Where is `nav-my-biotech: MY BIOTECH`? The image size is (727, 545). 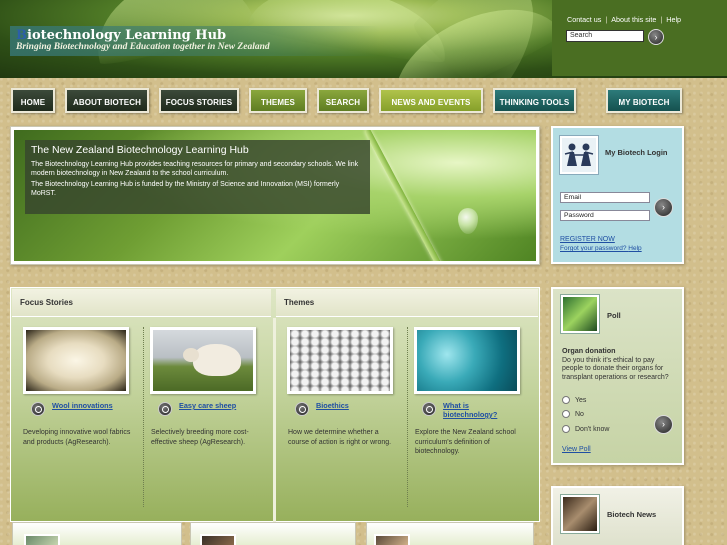 nav-my-biotech: MY BIOTECH is located at coordinates (644, 100).